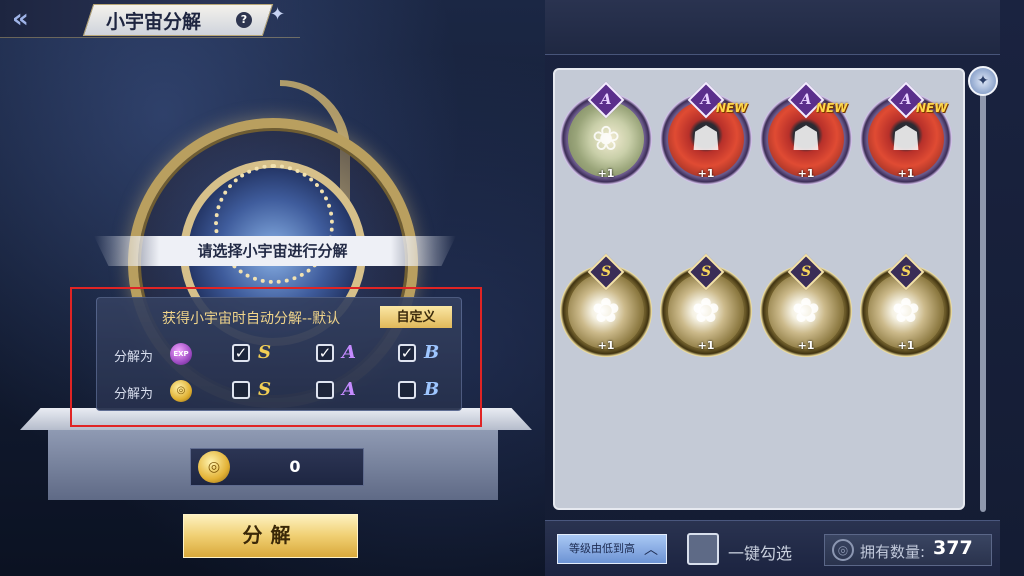  Describe the element at coordinates (893, 552) in the screenshot. I see `owned-count-label: 拥有数量:` at that location.